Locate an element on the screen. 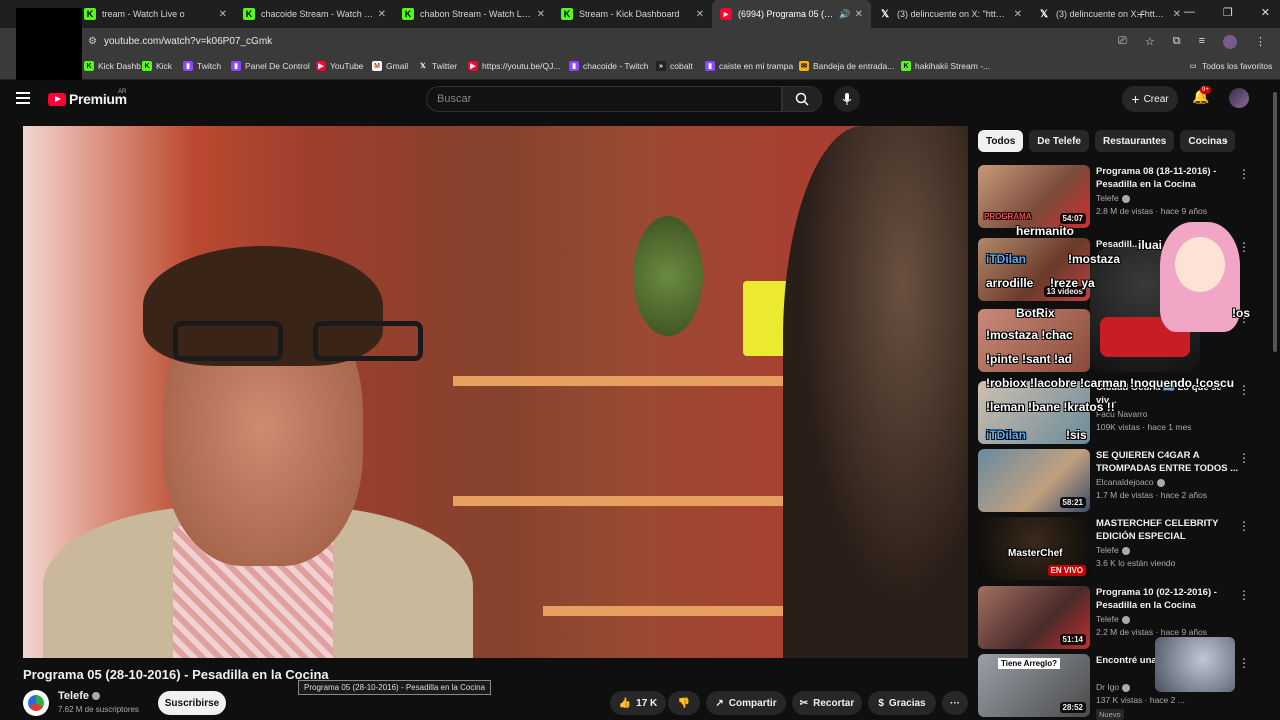 The image size is (1280, 720). browser-tab: K Stream - Kick Dashboard ✕ is located at coordinates (632, 14).